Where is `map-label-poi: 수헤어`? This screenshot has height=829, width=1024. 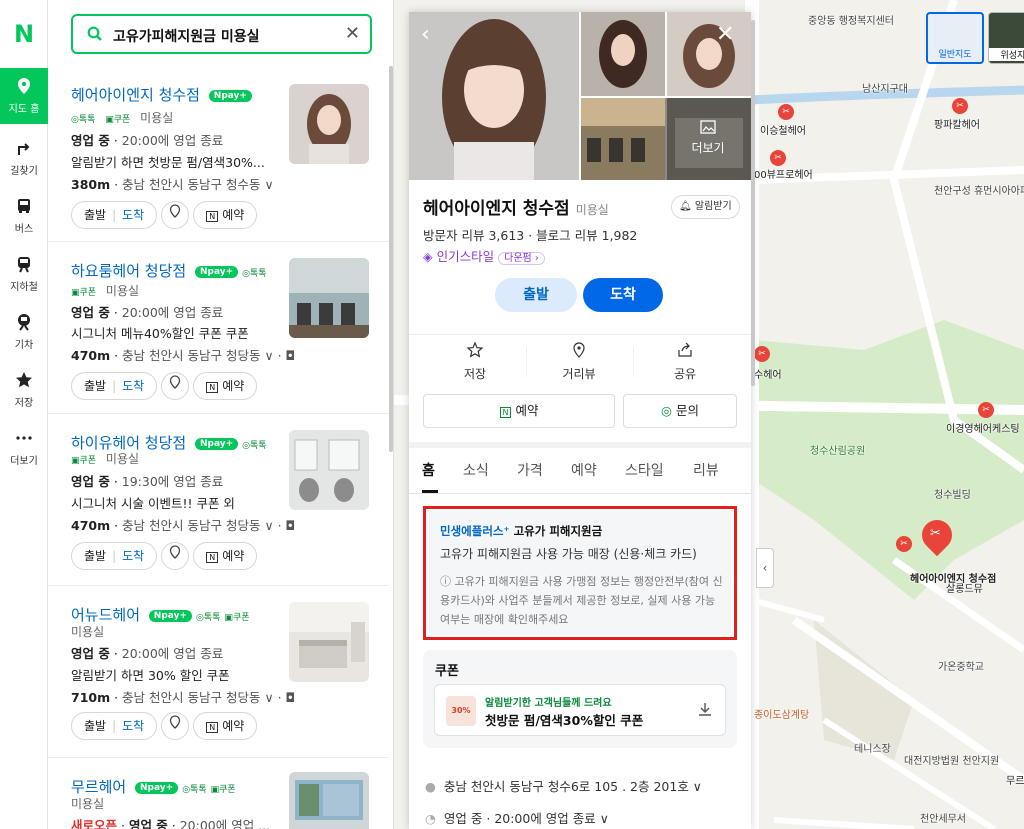
map-label-poi: 수헤어 is located at coordinates (768, 373).